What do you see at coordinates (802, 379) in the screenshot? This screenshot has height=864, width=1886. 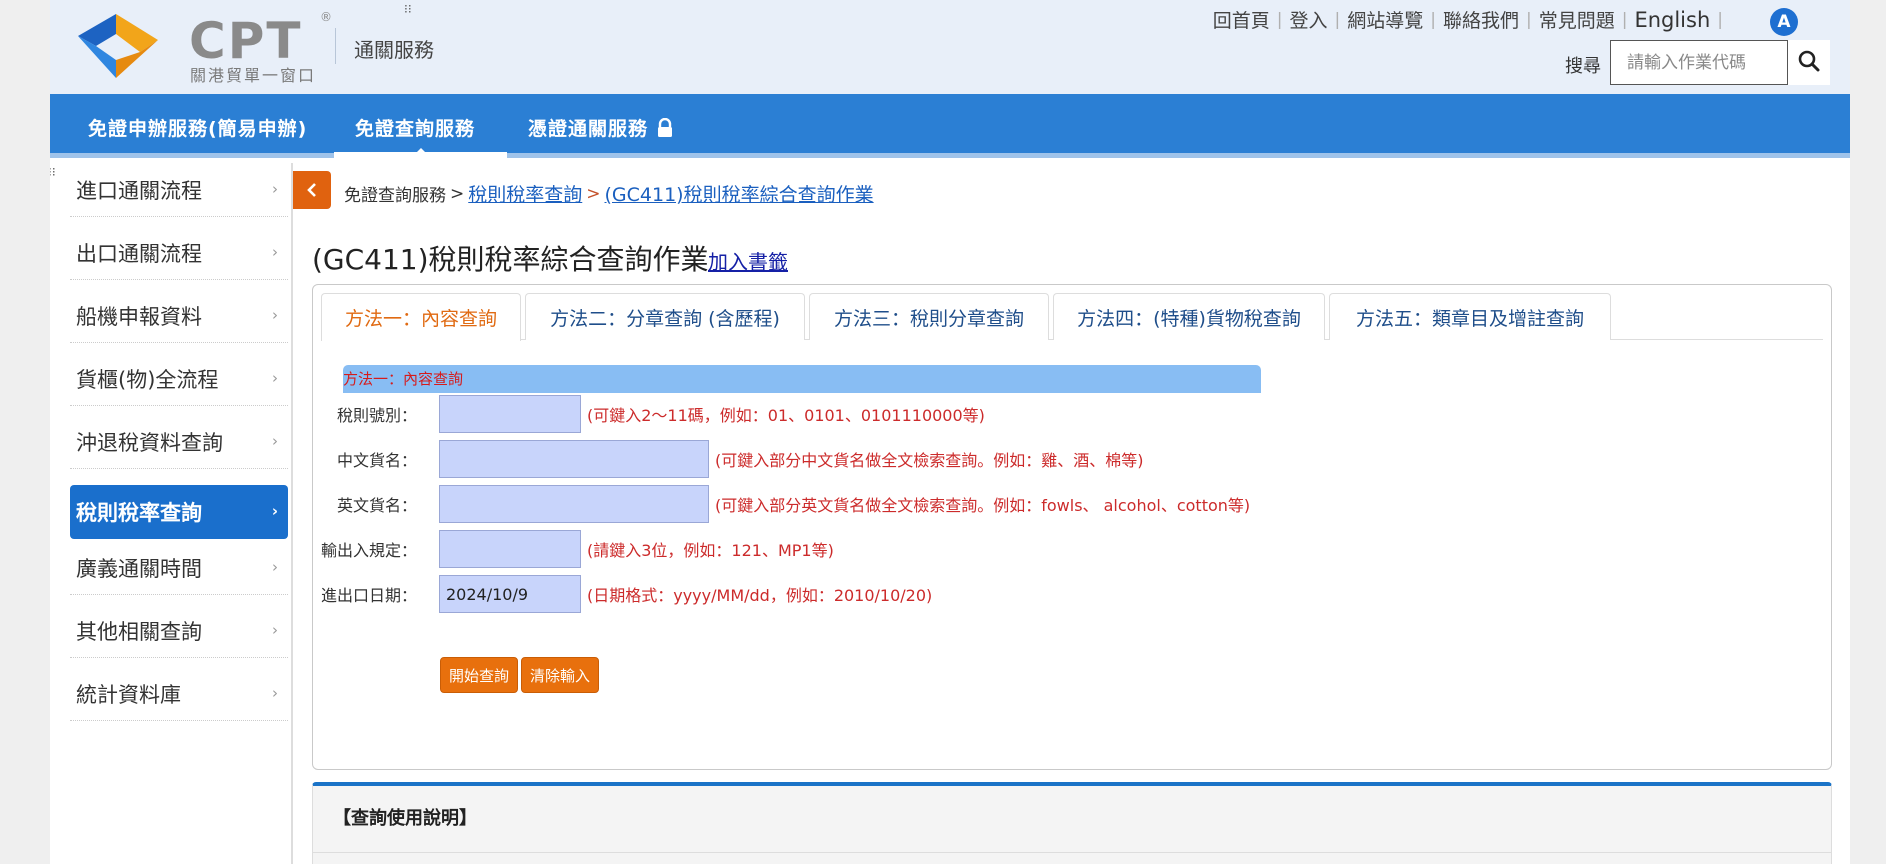 I see `form-section-header: 方法一：內容查詢` at bounding box center [802, 379].